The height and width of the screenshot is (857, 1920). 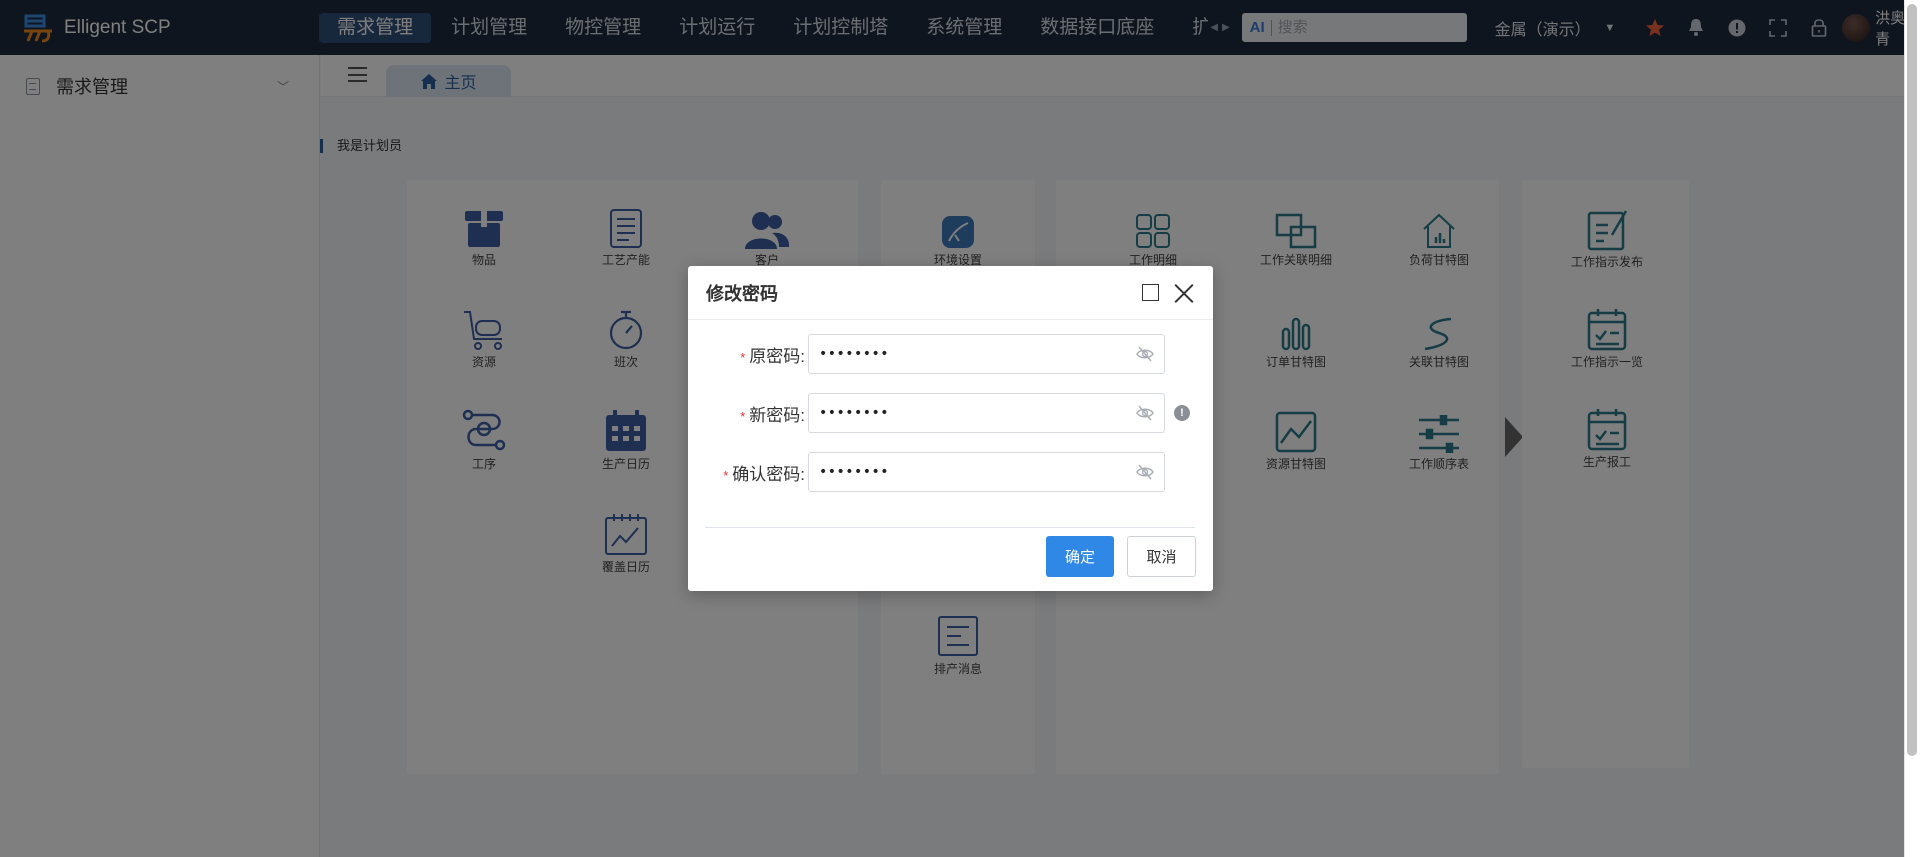 I want to click on old-password-row: * 原密码:, so click(x=950, y=354).